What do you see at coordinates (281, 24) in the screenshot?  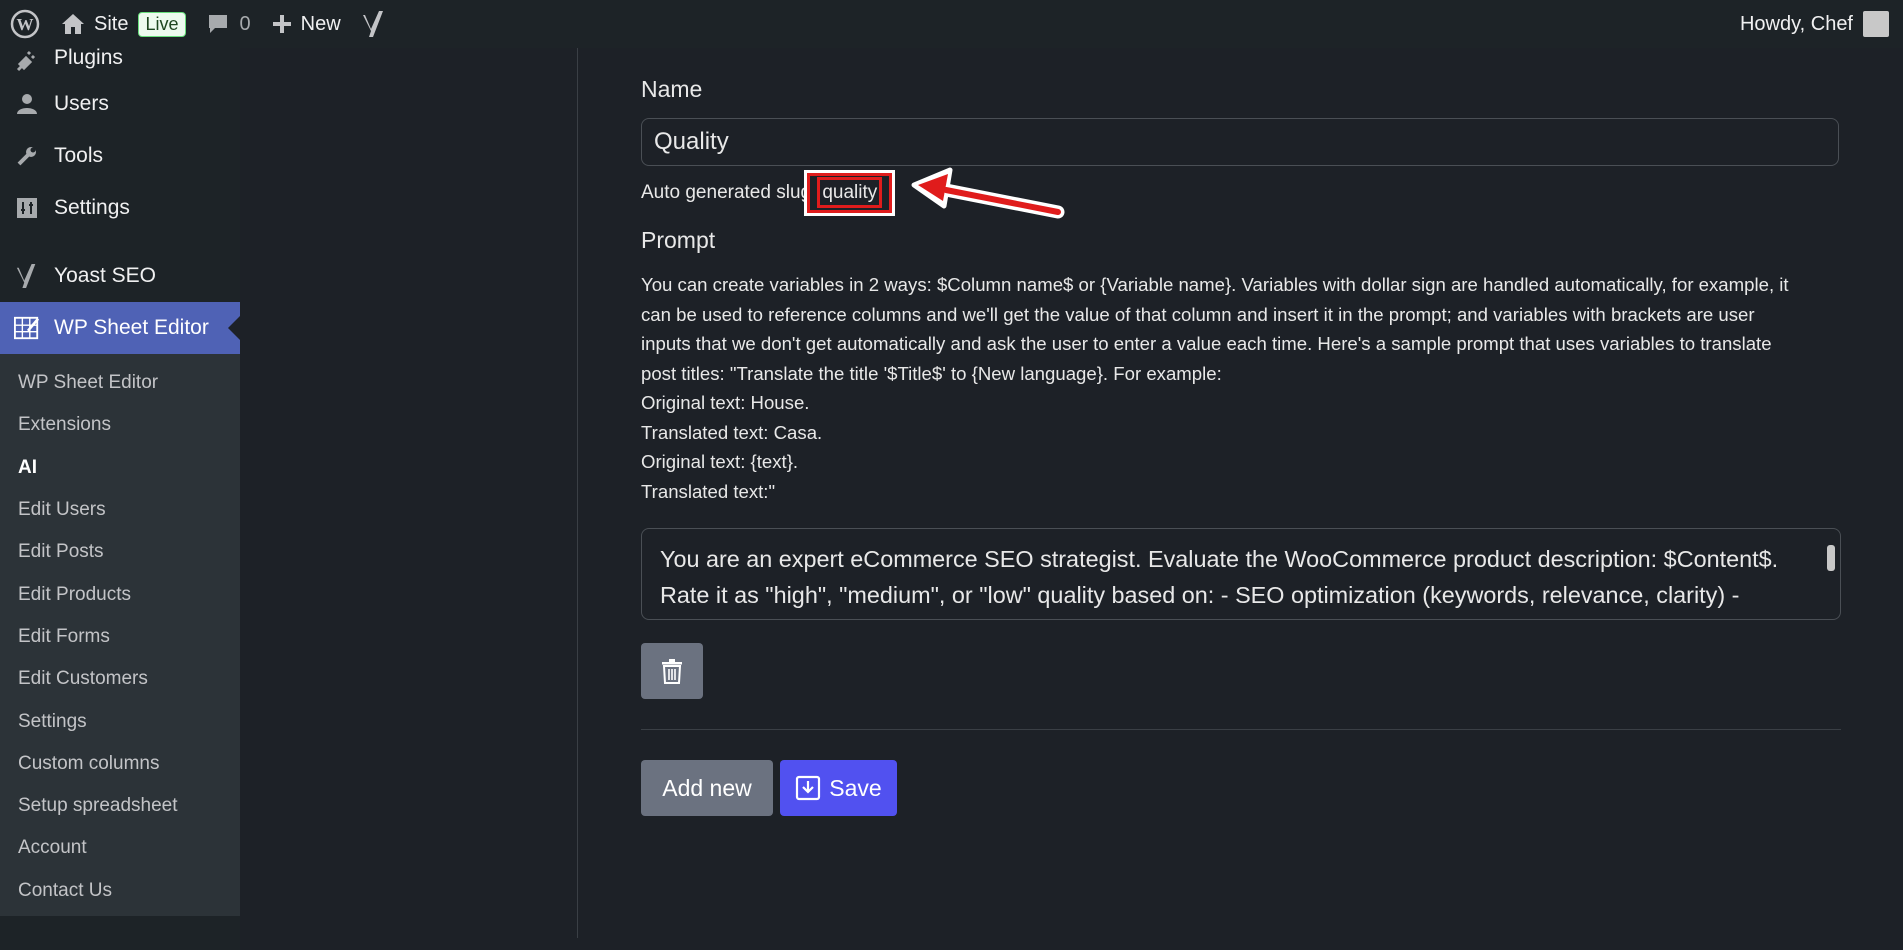 I see `plus-icon` at bounding box center [281, 24].